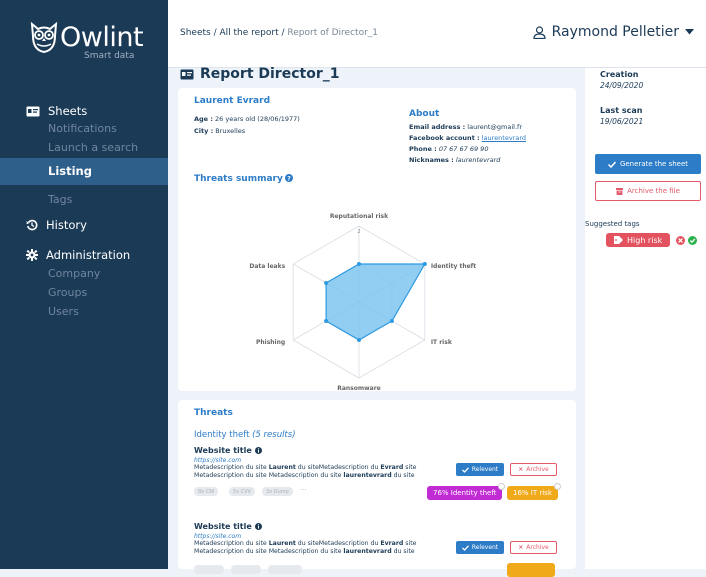 This screenshot has width=706, height=577. Describe the element at coordinates (213, 413) in the screenshot. I see `threats-heading: Threats` at that location.